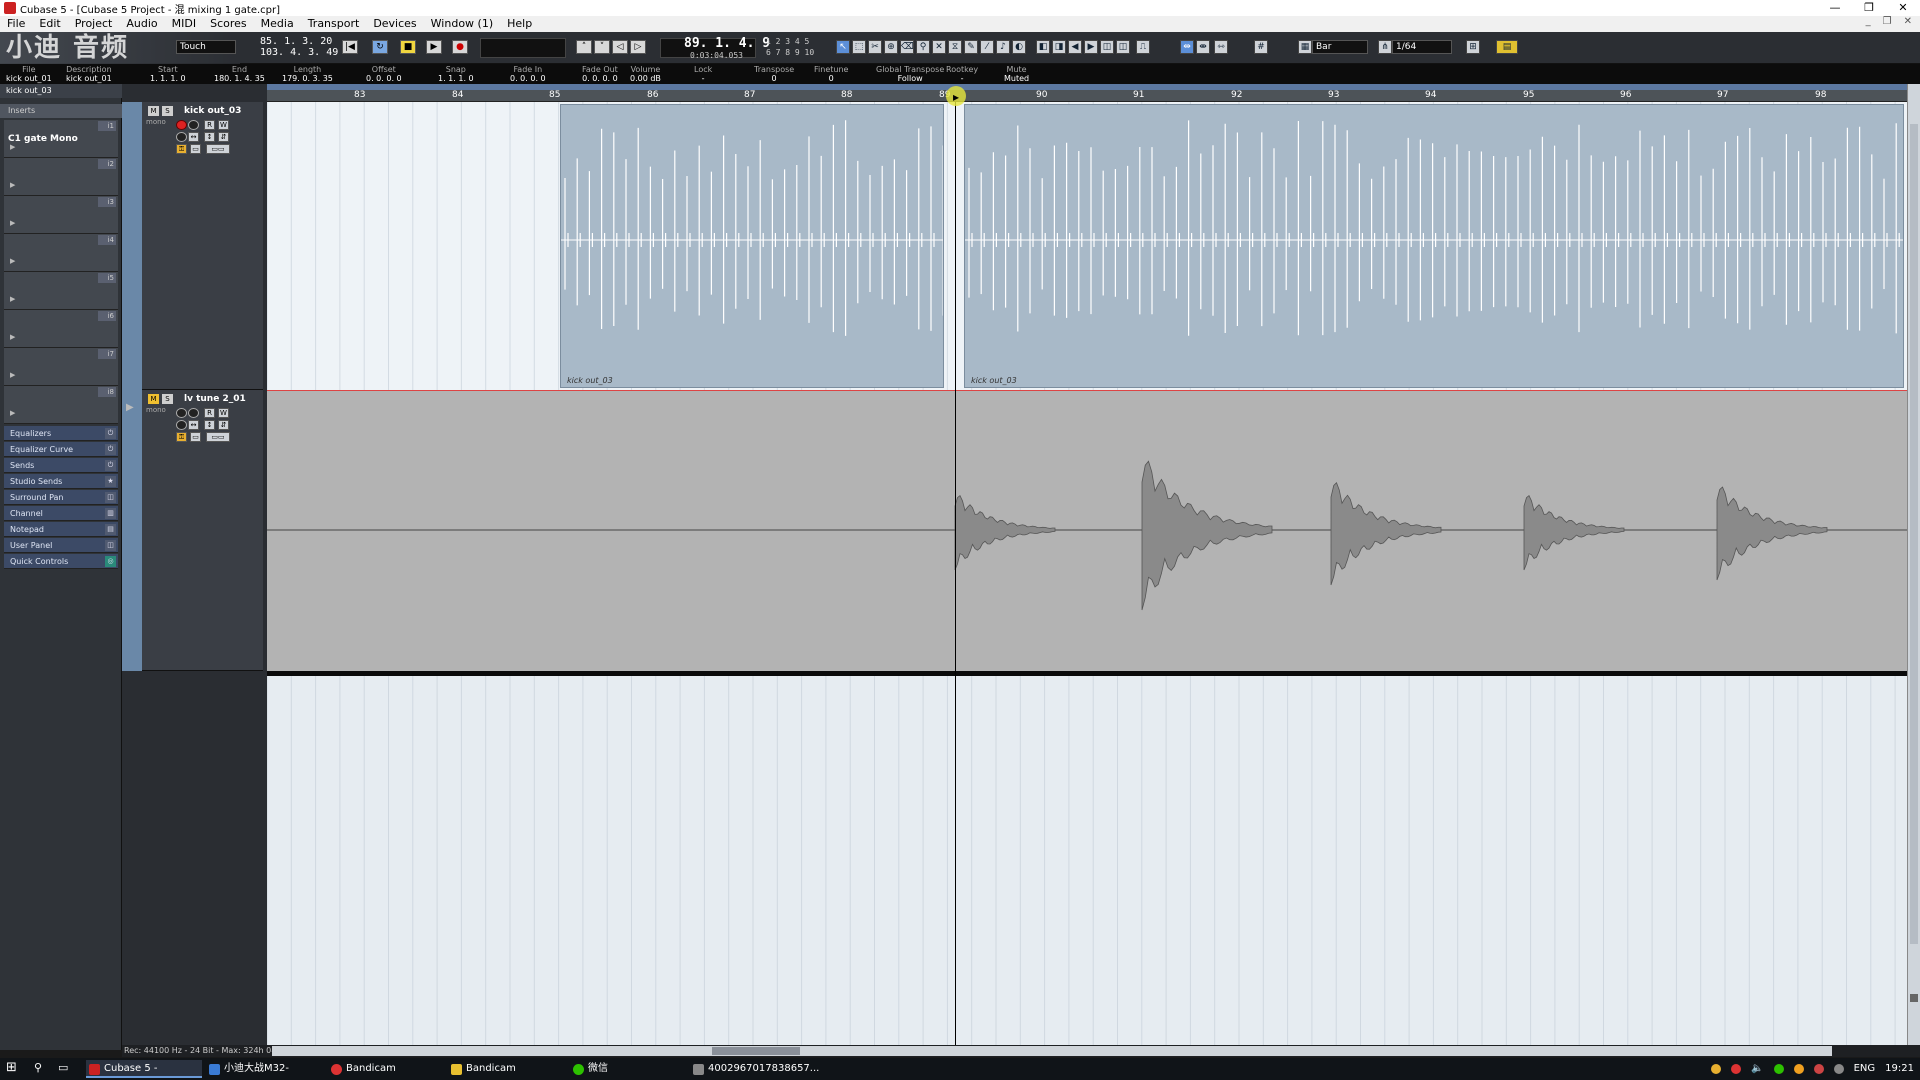 This screenshot has height=1080, width=1920. What do you see at coordinates (1908, 21) in the screenshot?
I see `doc-close-icon: ✕` at bounding box center [1908, 21].